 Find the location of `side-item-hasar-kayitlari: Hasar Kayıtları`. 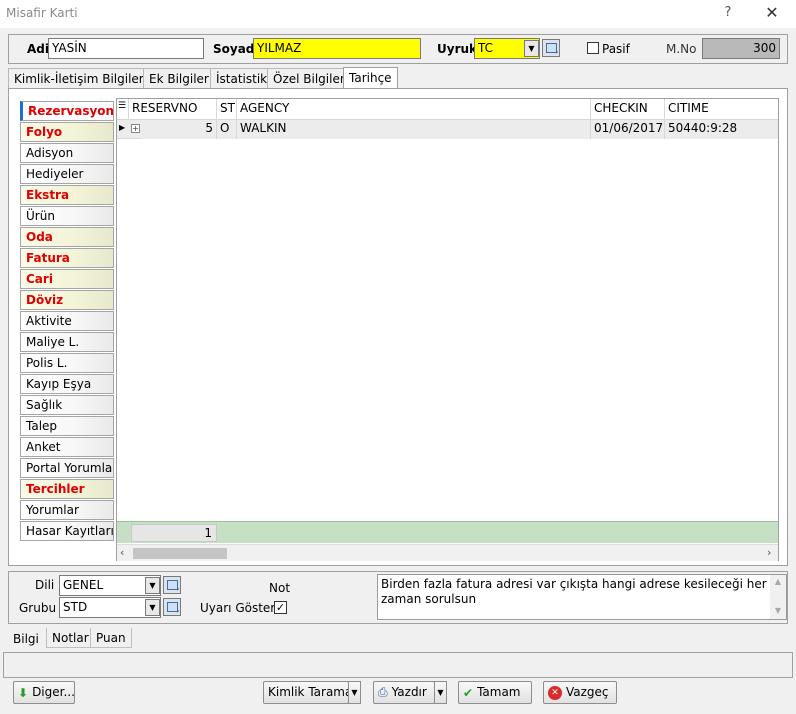

side-item-hasar-kayitlari: Hasar Kayıtları is located at coordinates (67, 531).